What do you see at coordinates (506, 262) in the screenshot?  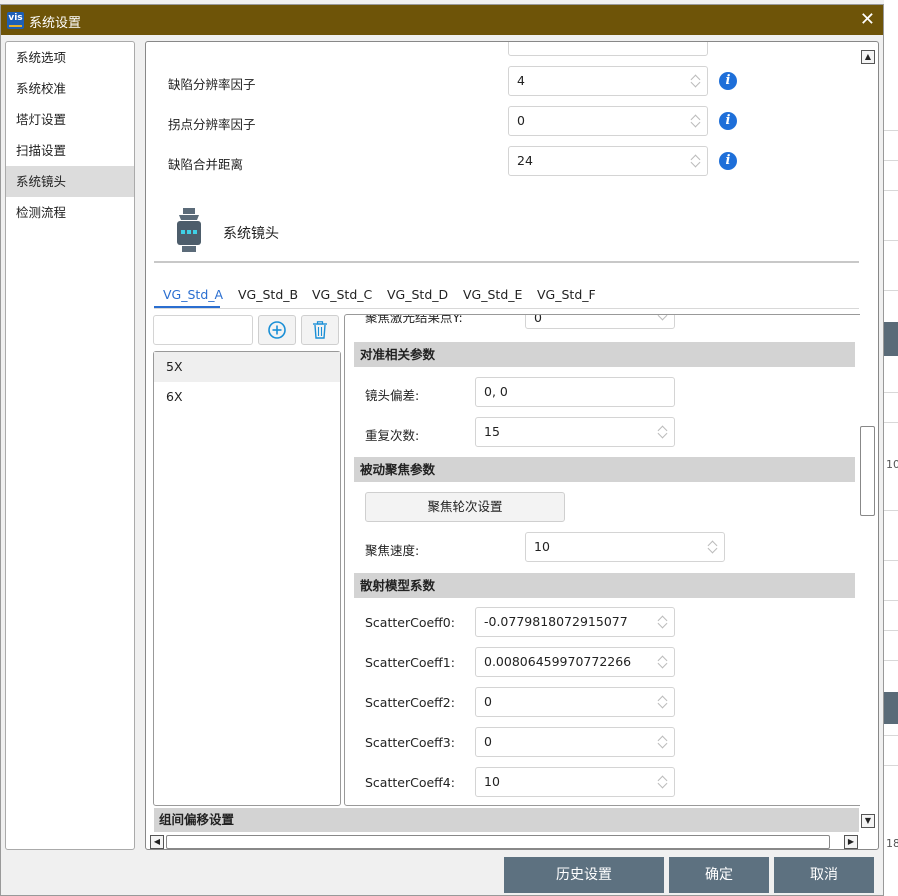 I see `section-divider` at bounding box center [506, 262].